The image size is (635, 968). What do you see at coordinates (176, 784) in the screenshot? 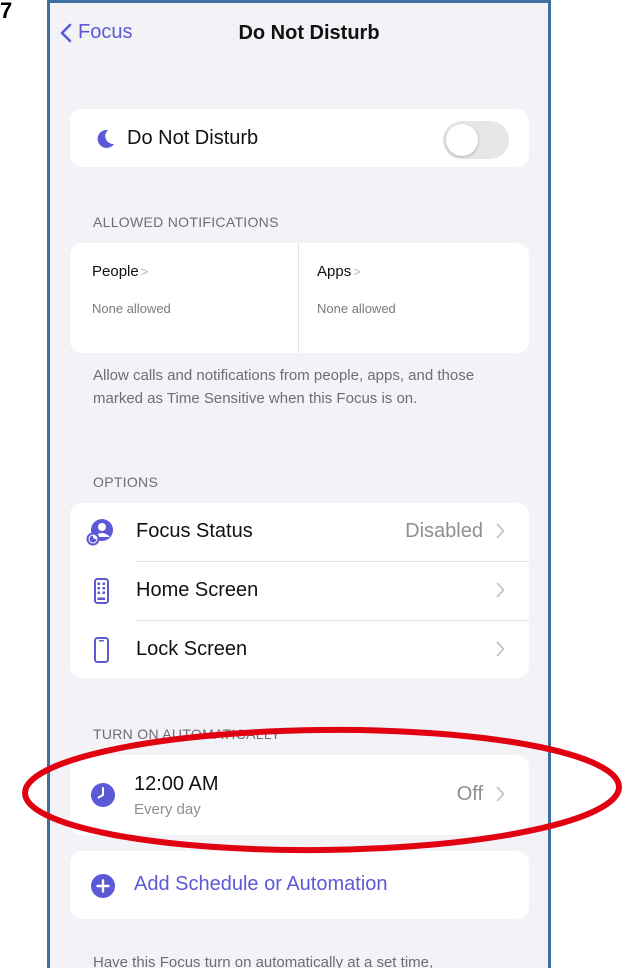
I see `schedule-time: 12:00 AM` at bounding box center [176, 784].